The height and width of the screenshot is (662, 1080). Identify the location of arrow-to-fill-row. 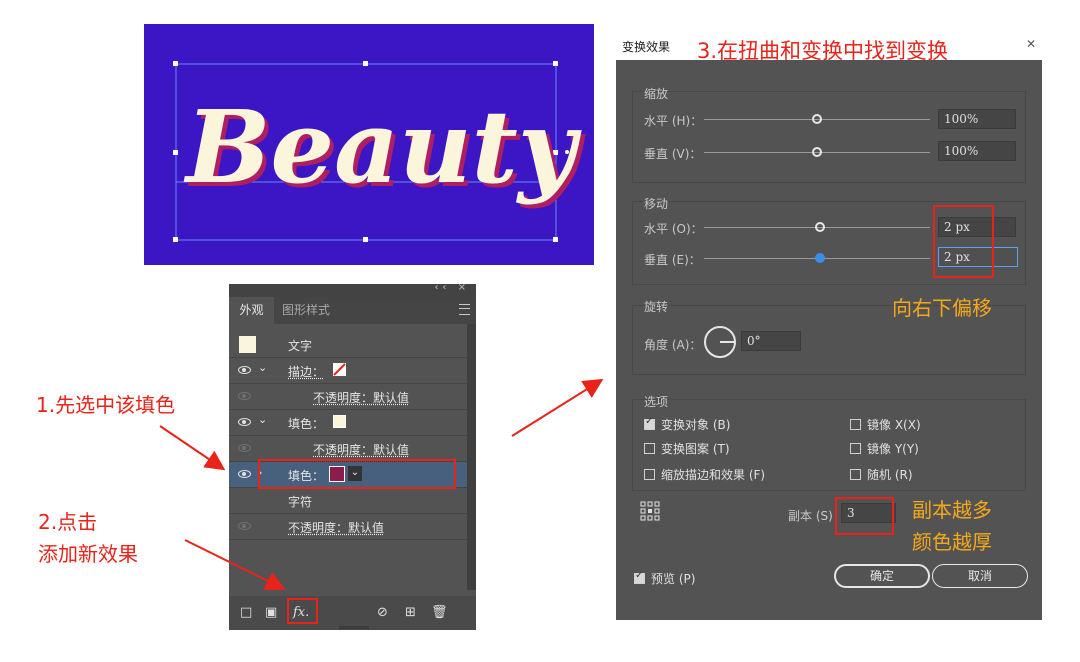
(192, 448).